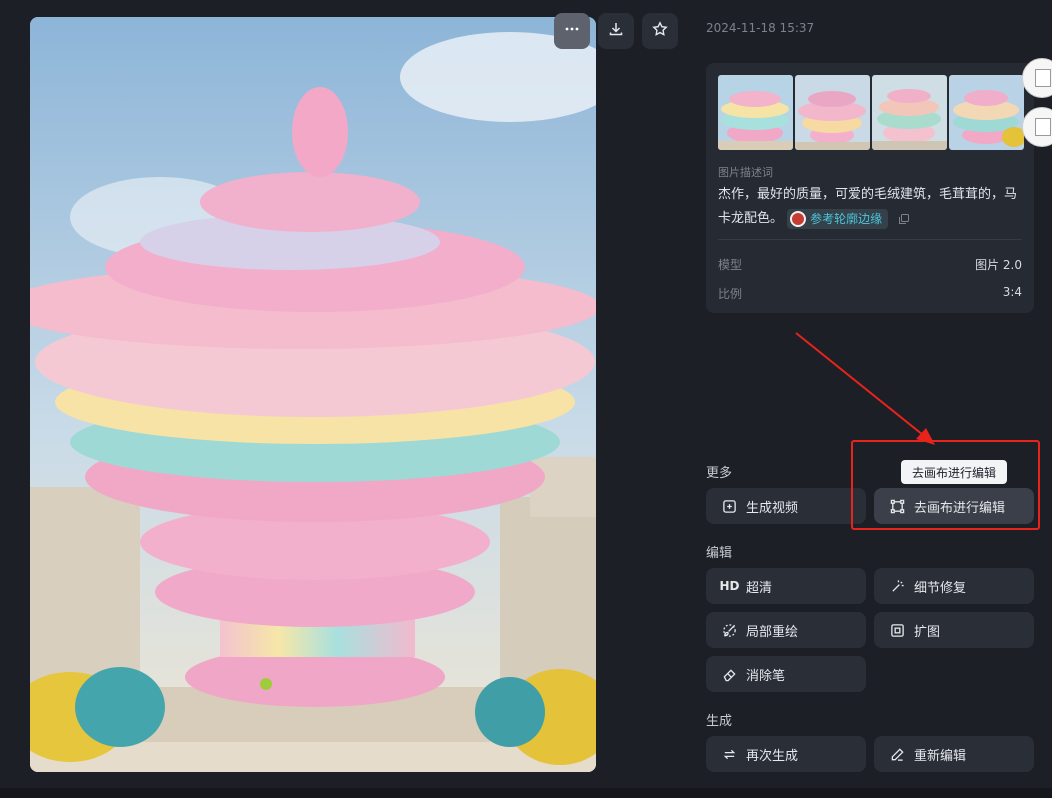 The image size is (1052, 798). I want to click on video-plus-icon, so click(729, 506).